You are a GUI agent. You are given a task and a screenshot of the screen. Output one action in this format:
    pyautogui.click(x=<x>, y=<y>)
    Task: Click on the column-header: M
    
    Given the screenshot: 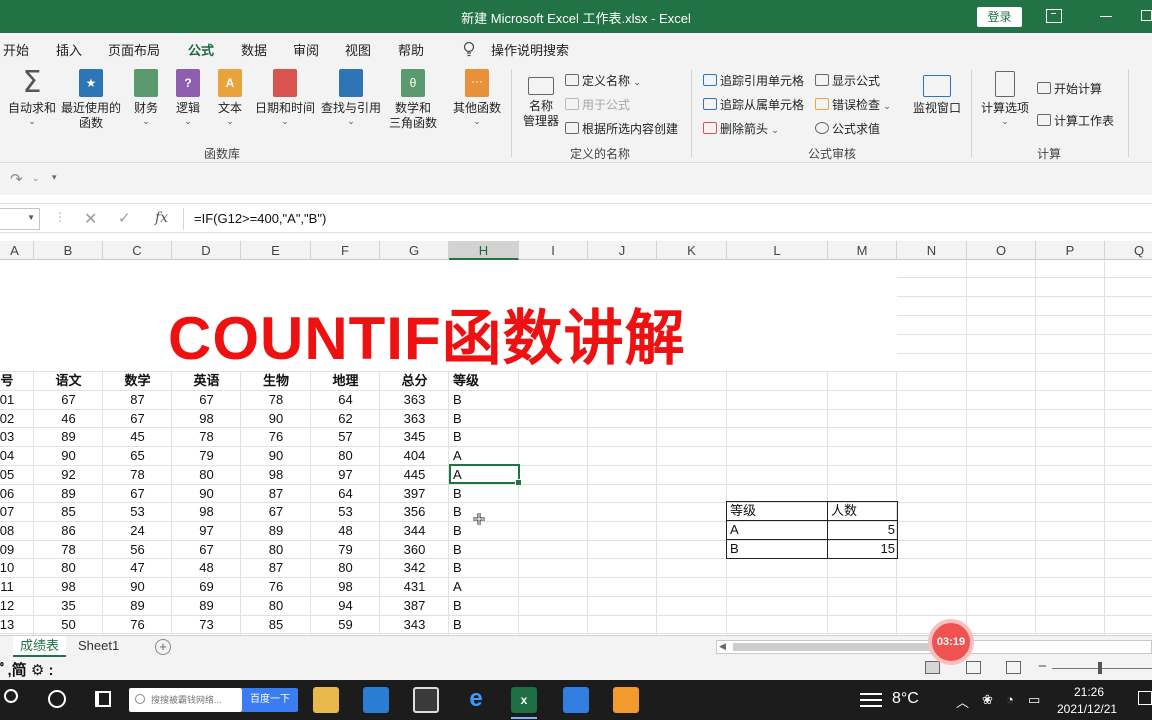 What is the action you would take?
    pyautogui.click(x=862, y=250)
    